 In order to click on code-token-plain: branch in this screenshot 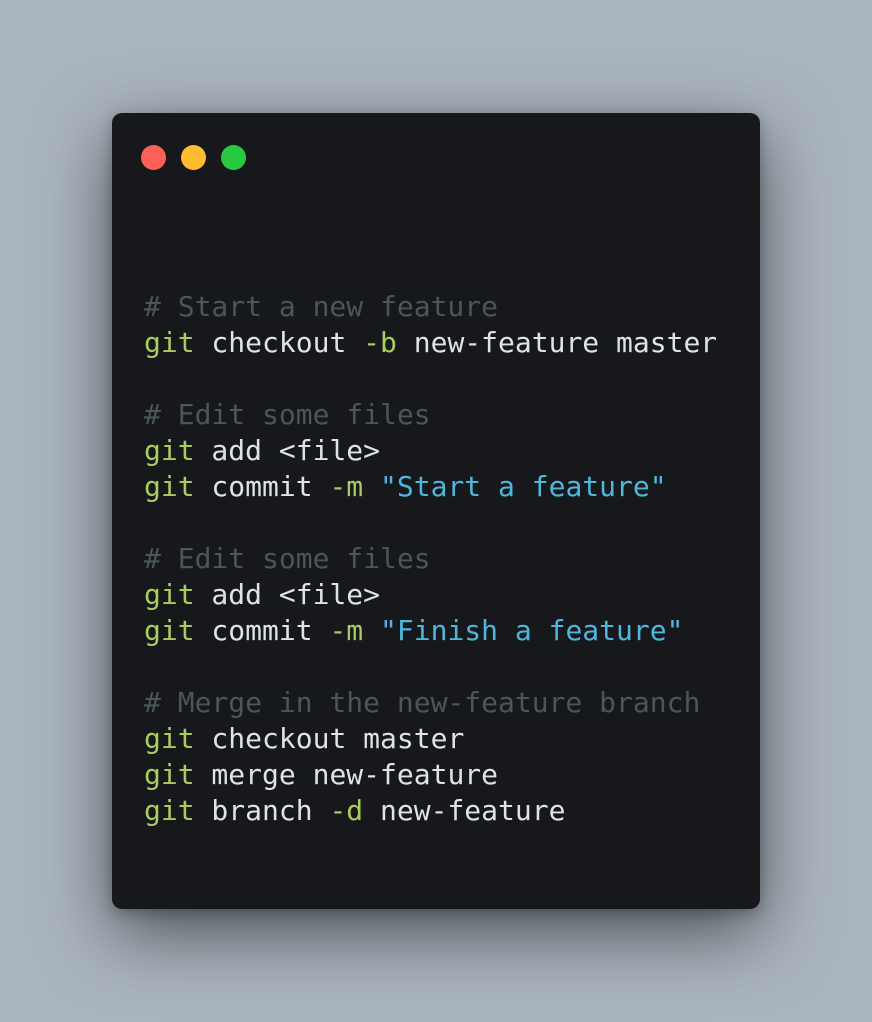, I will do `click(262, 810)`.